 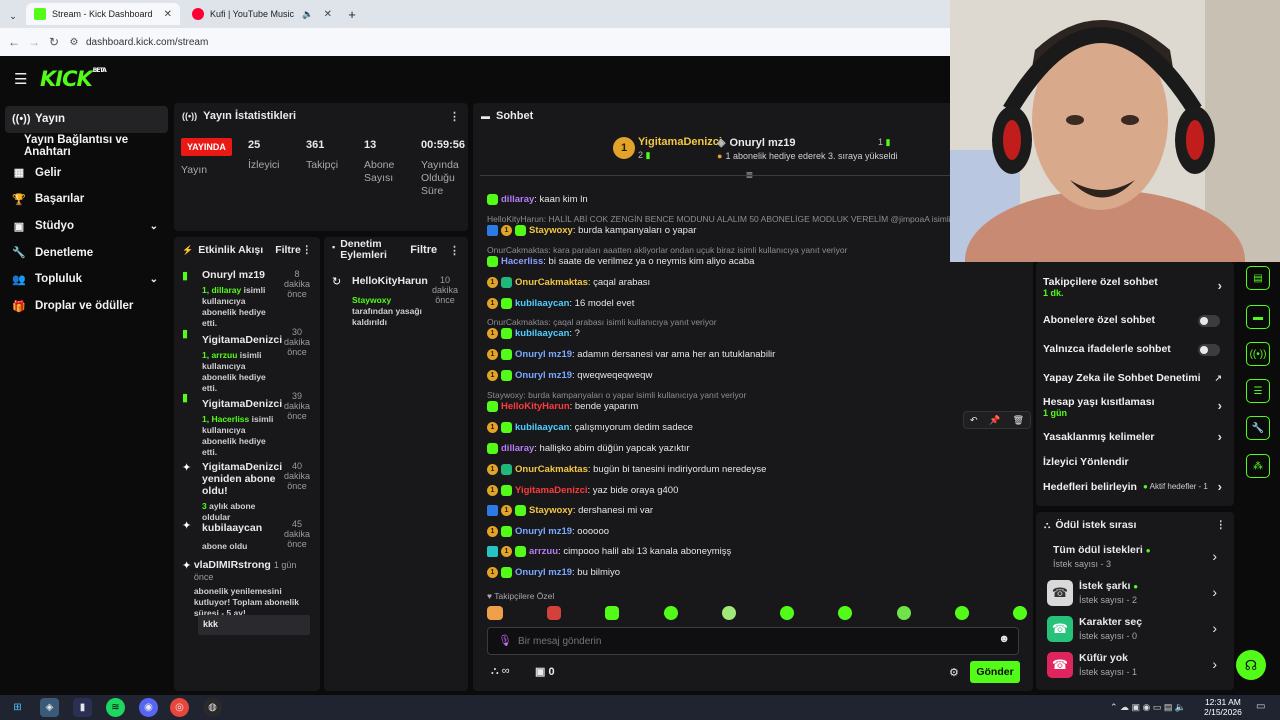 What do you see at coordinates (85, 172) in the screenshot?
I see `sidebar-item-gelir: ▦ Gelir` at bounding box center [85, 172].